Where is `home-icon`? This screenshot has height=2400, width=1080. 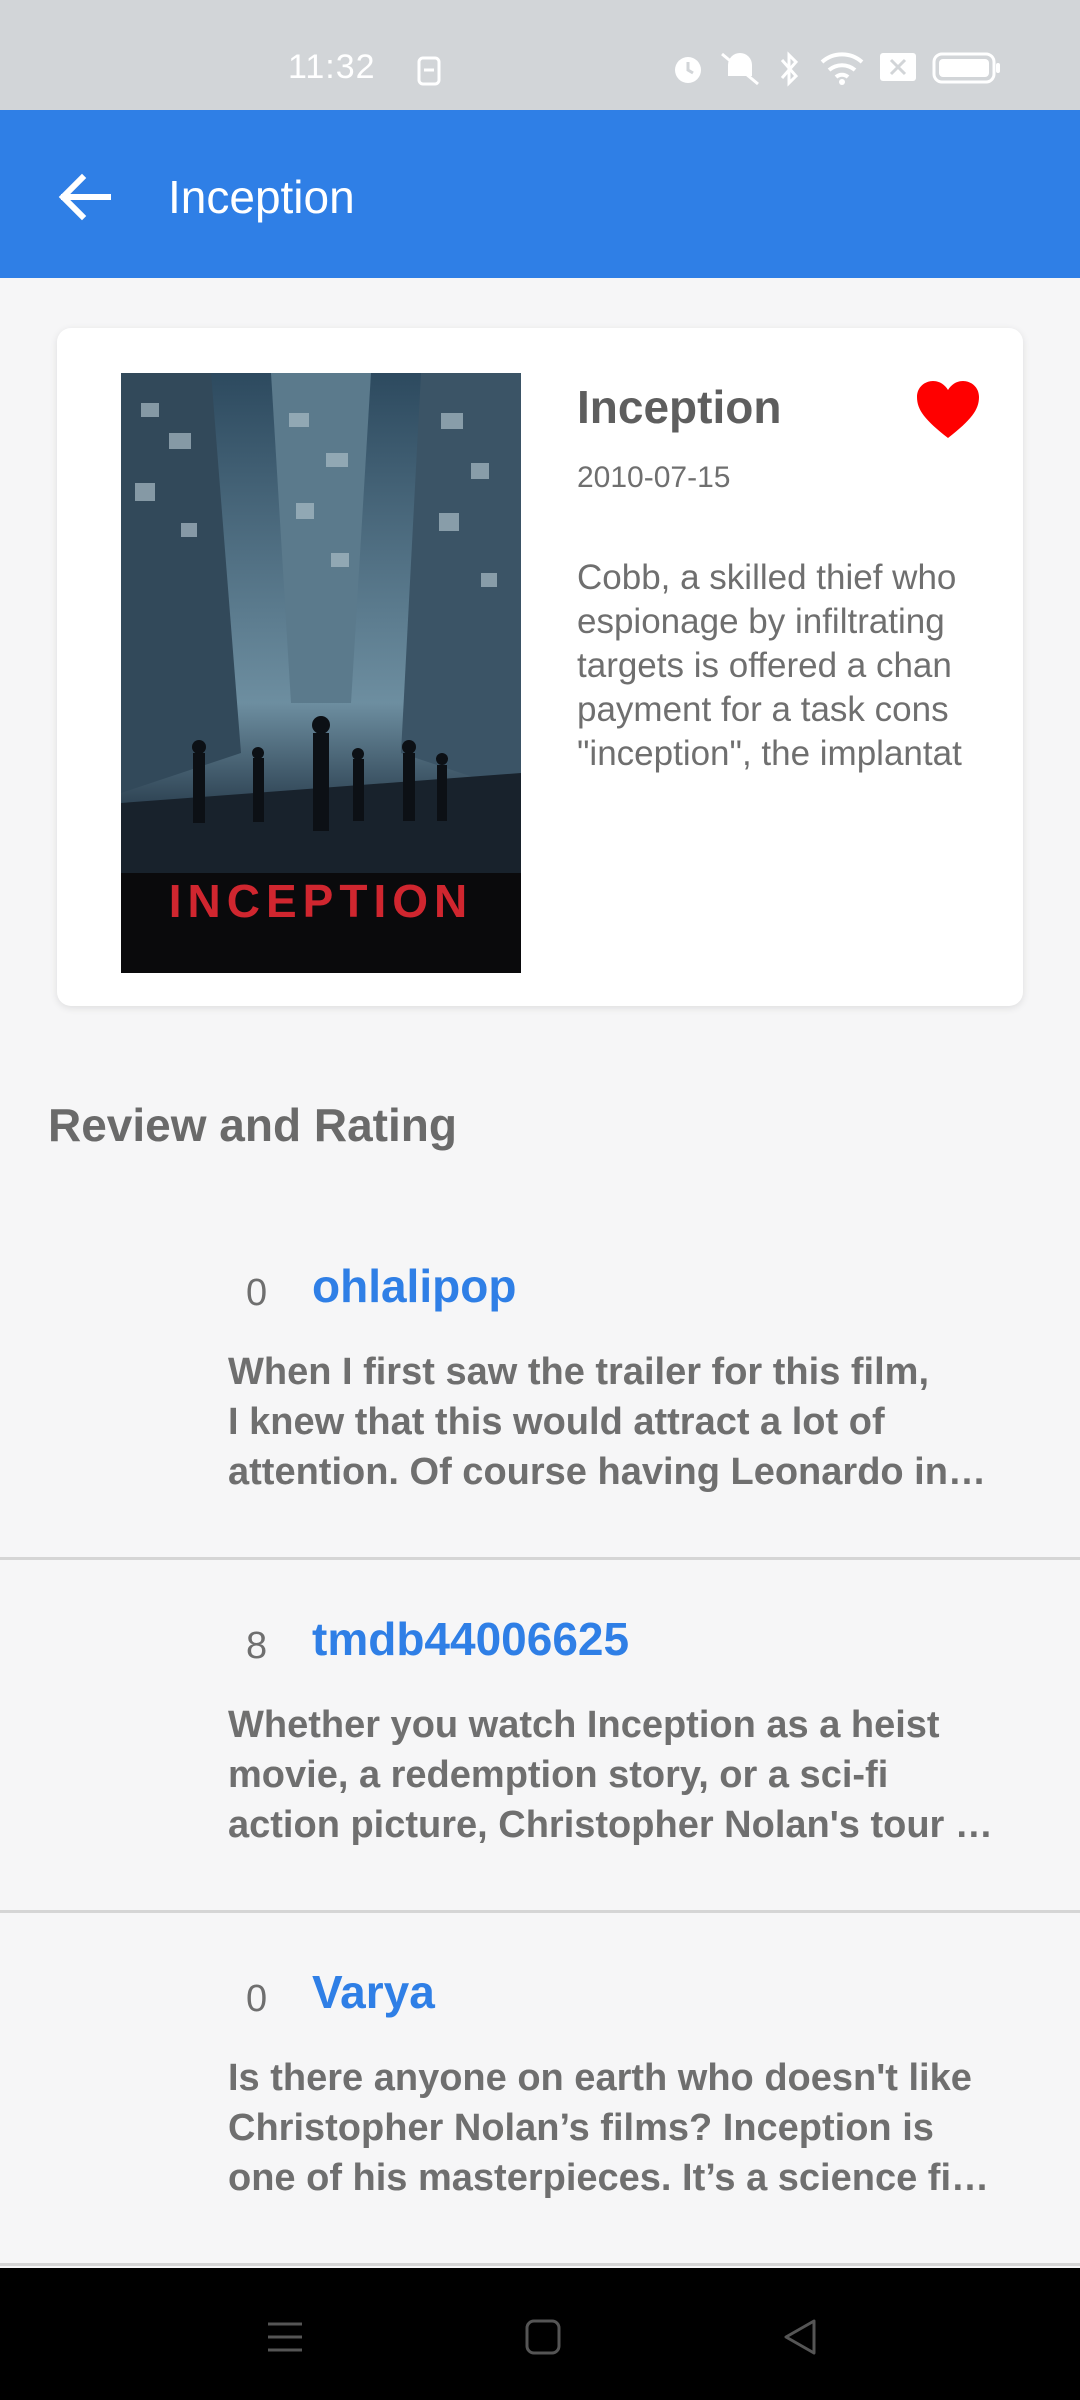 home-icon is located at coordinates (543, 2337).